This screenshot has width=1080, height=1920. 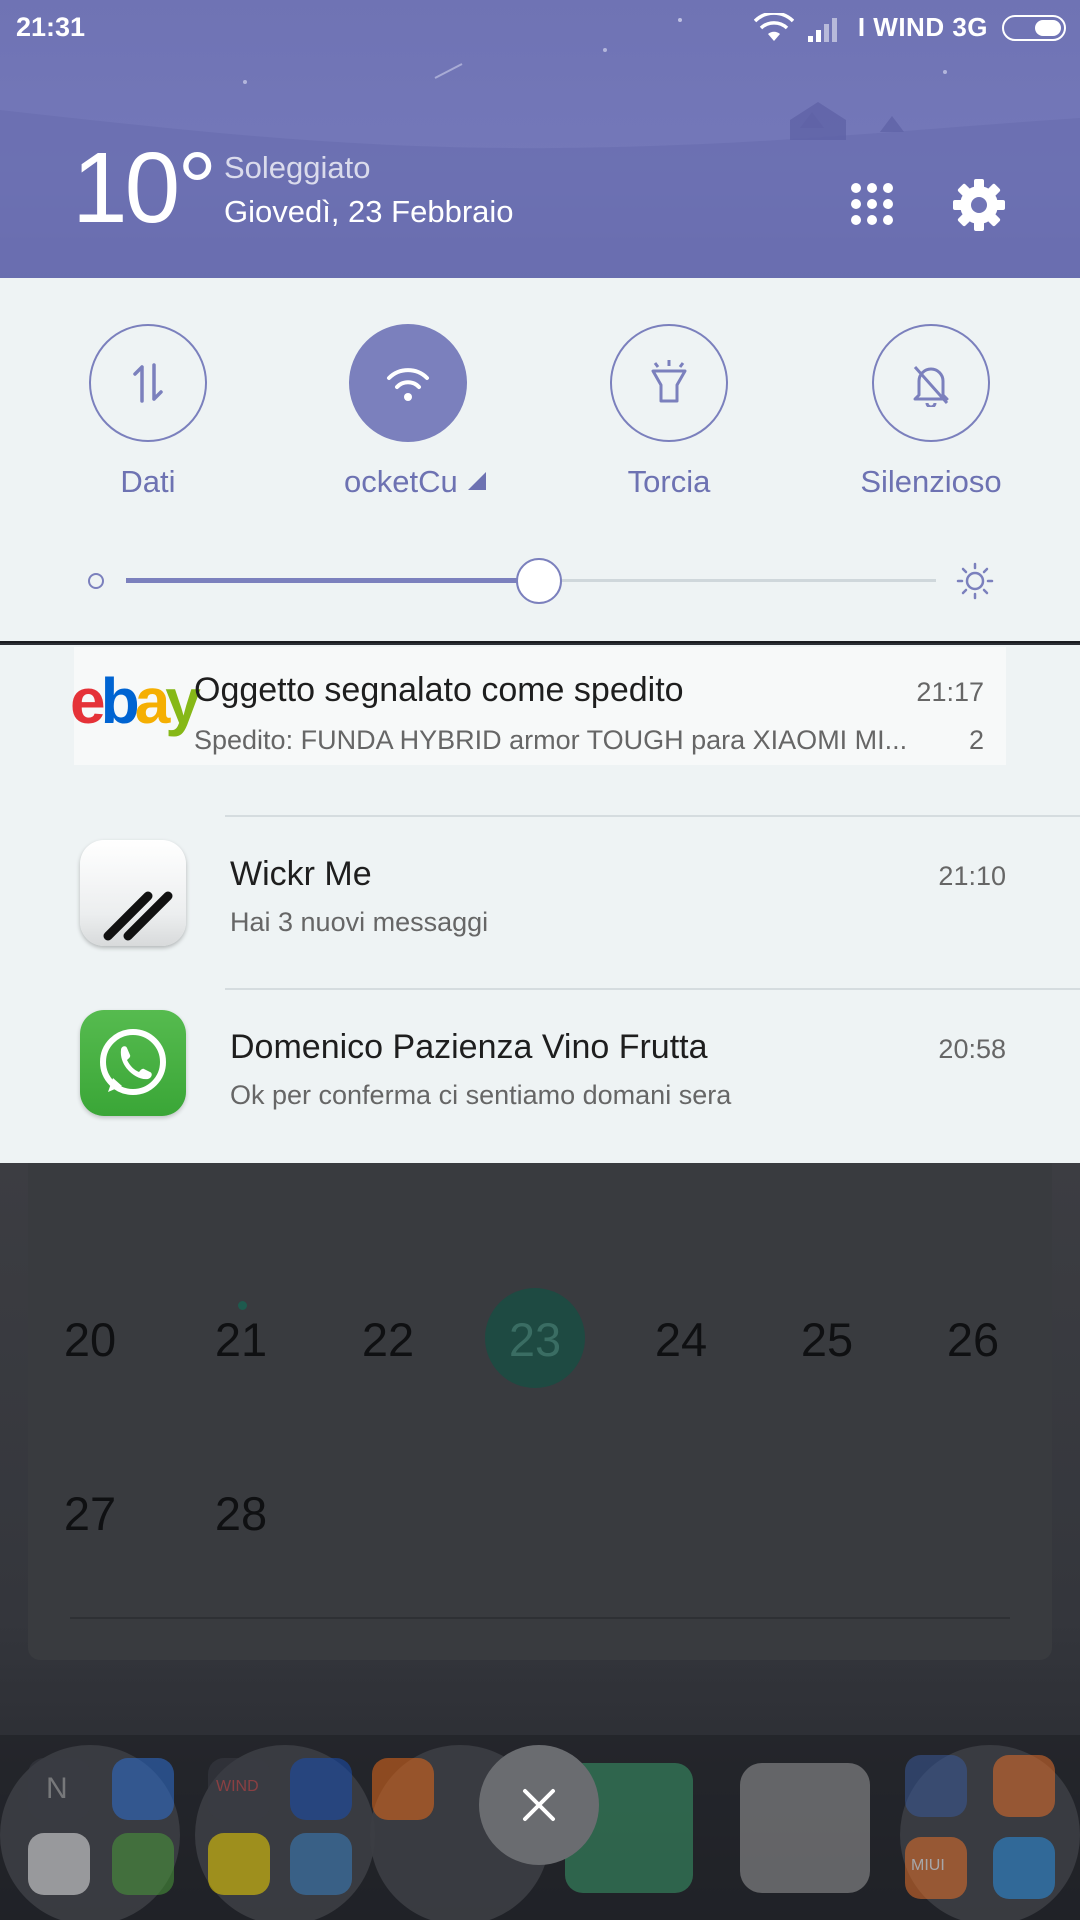 I want to click on calendar-day: 28, so click(x=241, y=1513).